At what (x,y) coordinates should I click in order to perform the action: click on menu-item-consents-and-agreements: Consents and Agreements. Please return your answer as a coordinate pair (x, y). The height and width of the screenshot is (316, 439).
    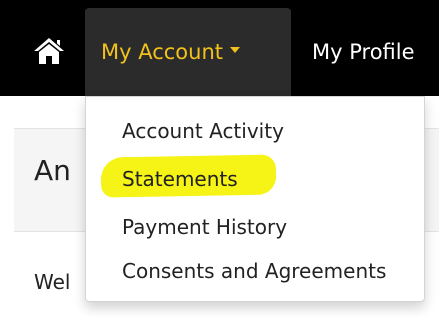
    Looking at the image, I should click on (254, 271).